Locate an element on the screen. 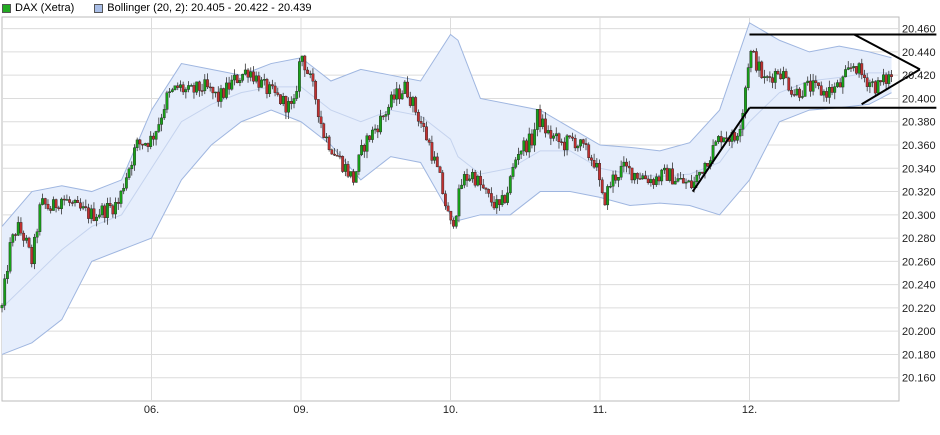 Image resolution: width=940 pixels, height=435 pixels. y-tick-label: 20.360 is located at coordinates (919, 146).